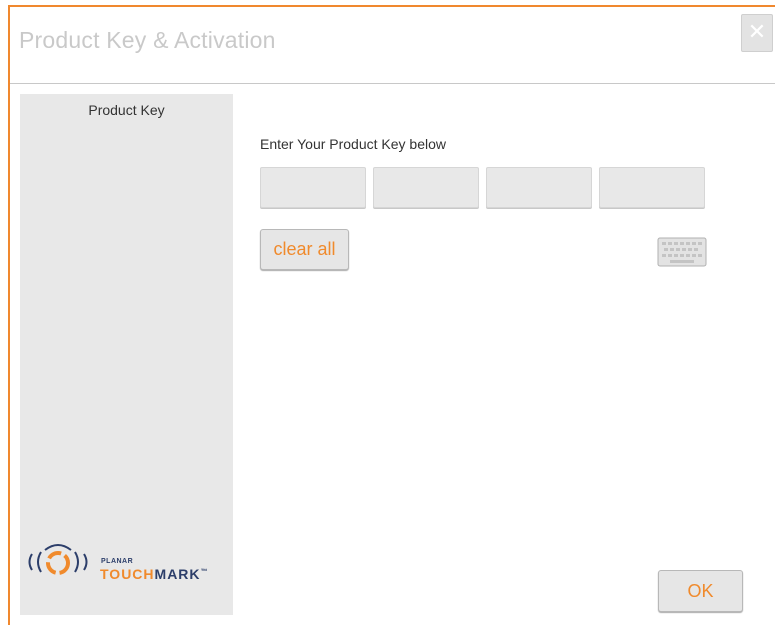 This screenshot has width=775, height=625. I want to click on clear-all-button: clear all, so click(304, 249).